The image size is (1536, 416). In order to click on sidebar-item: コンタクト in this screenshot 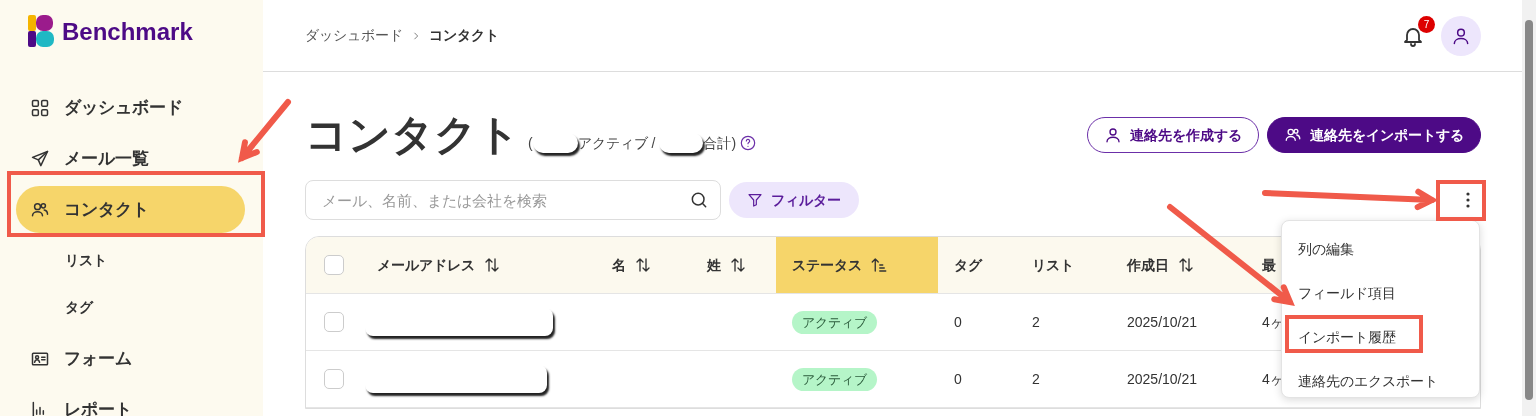, I will do `click(130, 209)`.